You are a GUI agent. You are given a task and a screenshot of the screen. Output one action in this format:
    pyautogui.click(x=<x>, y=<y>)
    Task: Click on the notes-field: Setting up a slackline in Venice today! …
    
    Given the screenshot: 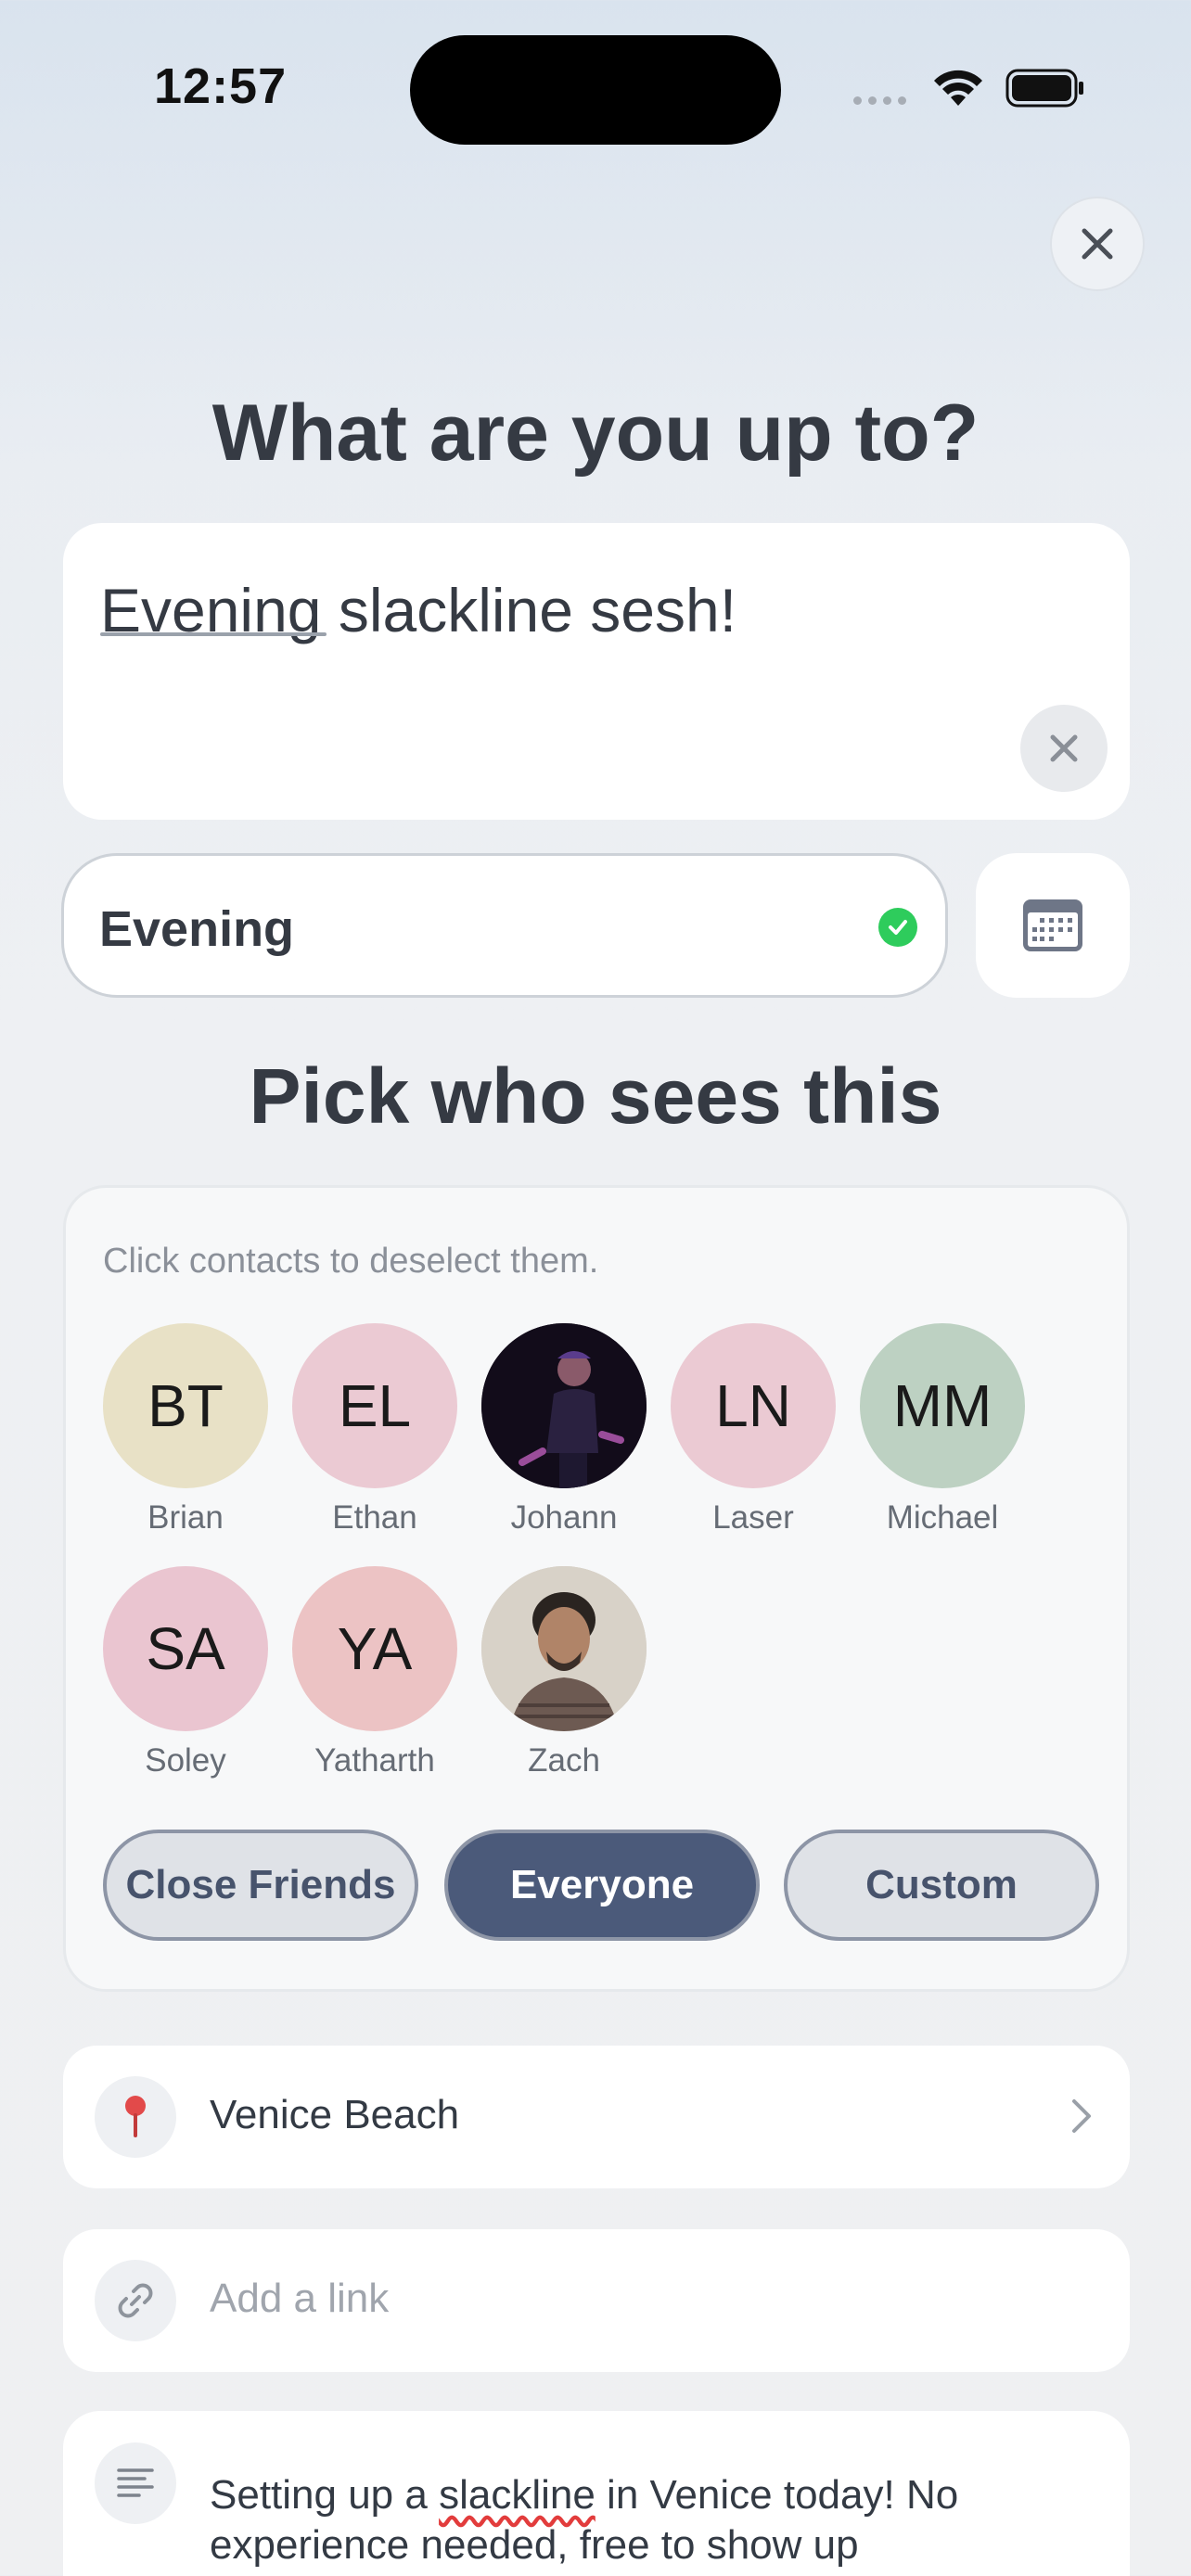 What is the action you would take?
    pyautogui.click(x=597, y=2493)
    